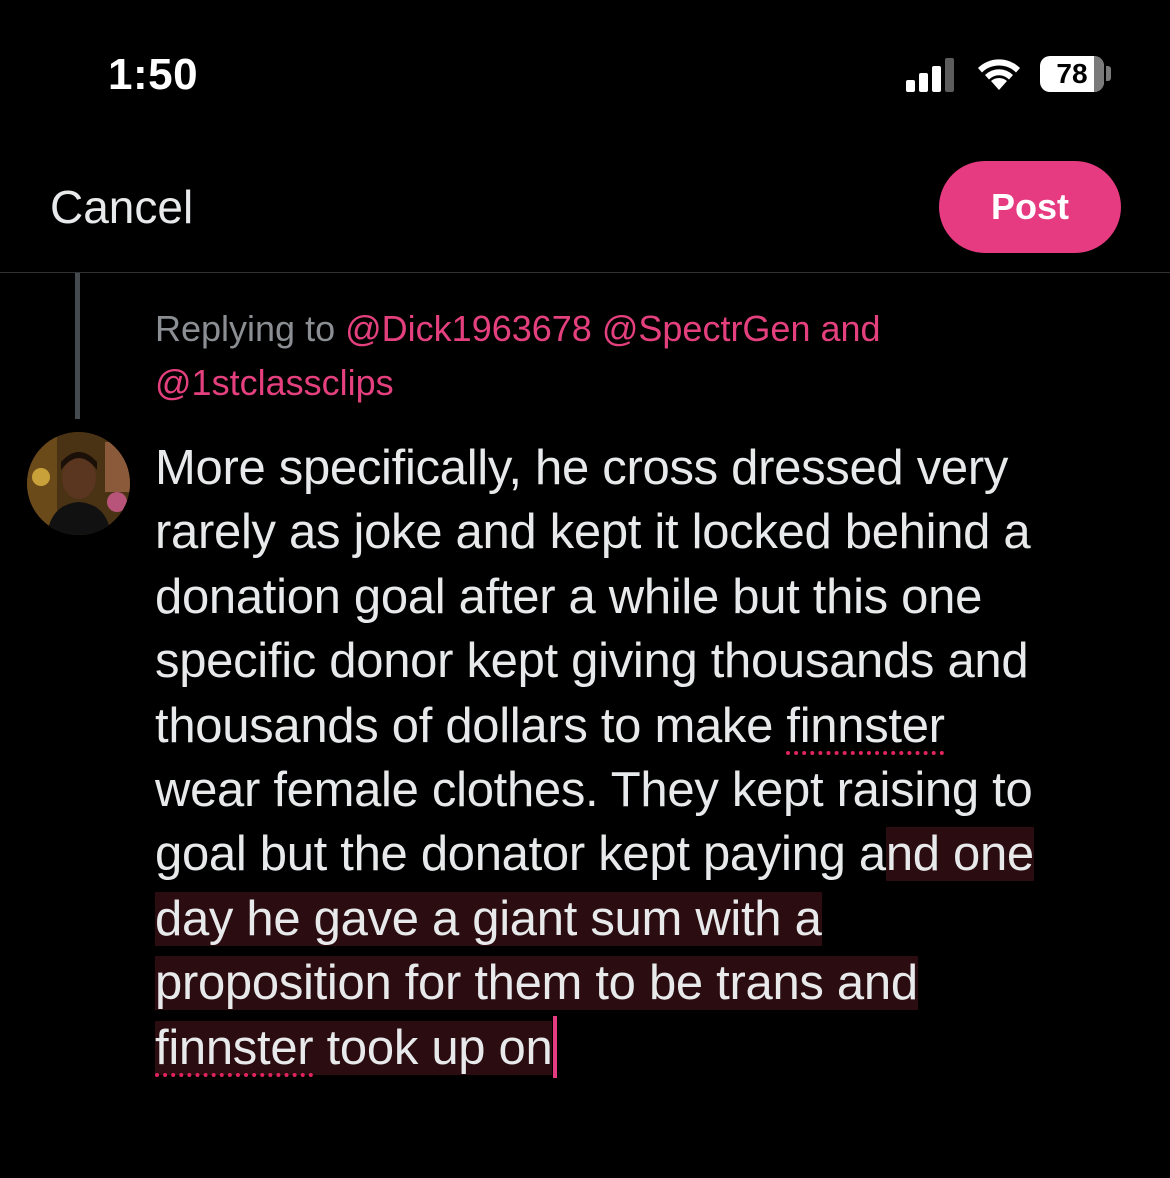 The image size is (1170, 1178). I want to click on avatar, so click(78, 483).